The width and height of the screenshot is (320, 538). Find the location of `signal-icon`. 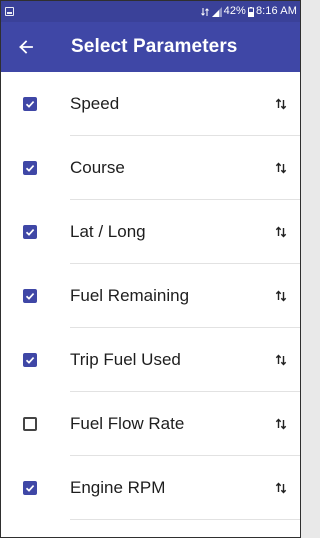

signal-icon is located at coordinates (216, 11).